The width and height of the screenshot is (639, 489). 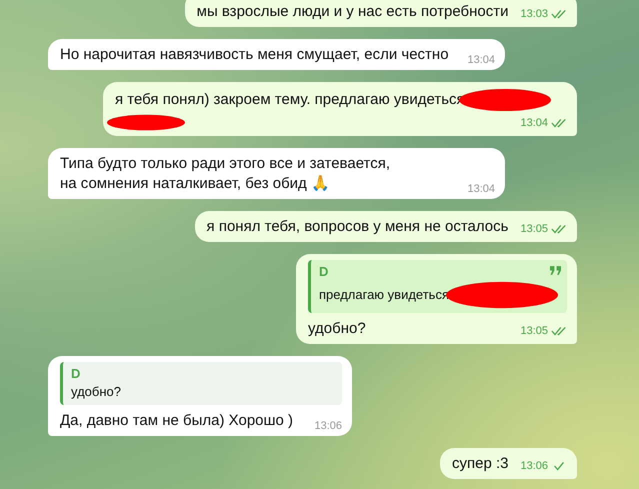 I want to click on message-text: мы взрослые люди и у нас есть потребности, so click(x=352, y=11).